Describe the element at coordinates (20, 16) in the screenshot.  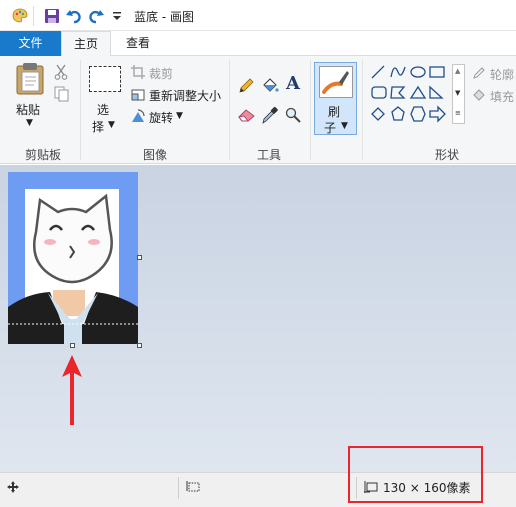
I see `paint-app-icon` at that location.